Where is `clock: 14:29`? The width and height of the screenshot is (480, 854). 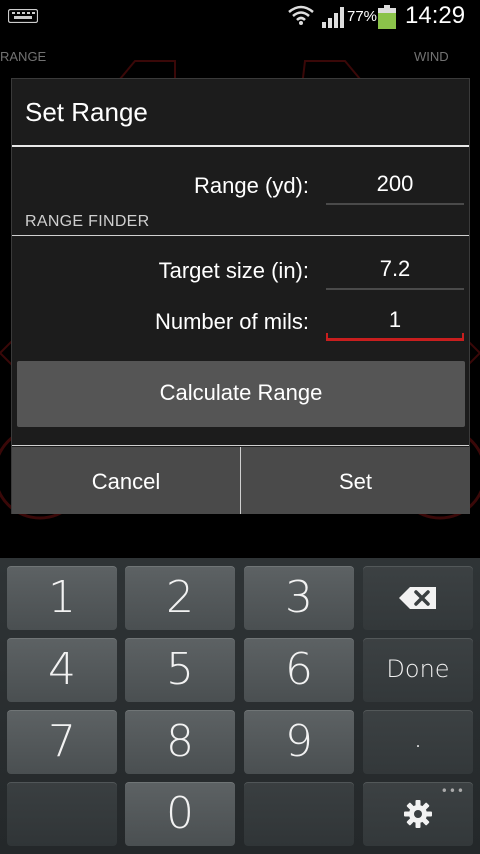
clock: 14:29 is located at coordinates (435, 15).